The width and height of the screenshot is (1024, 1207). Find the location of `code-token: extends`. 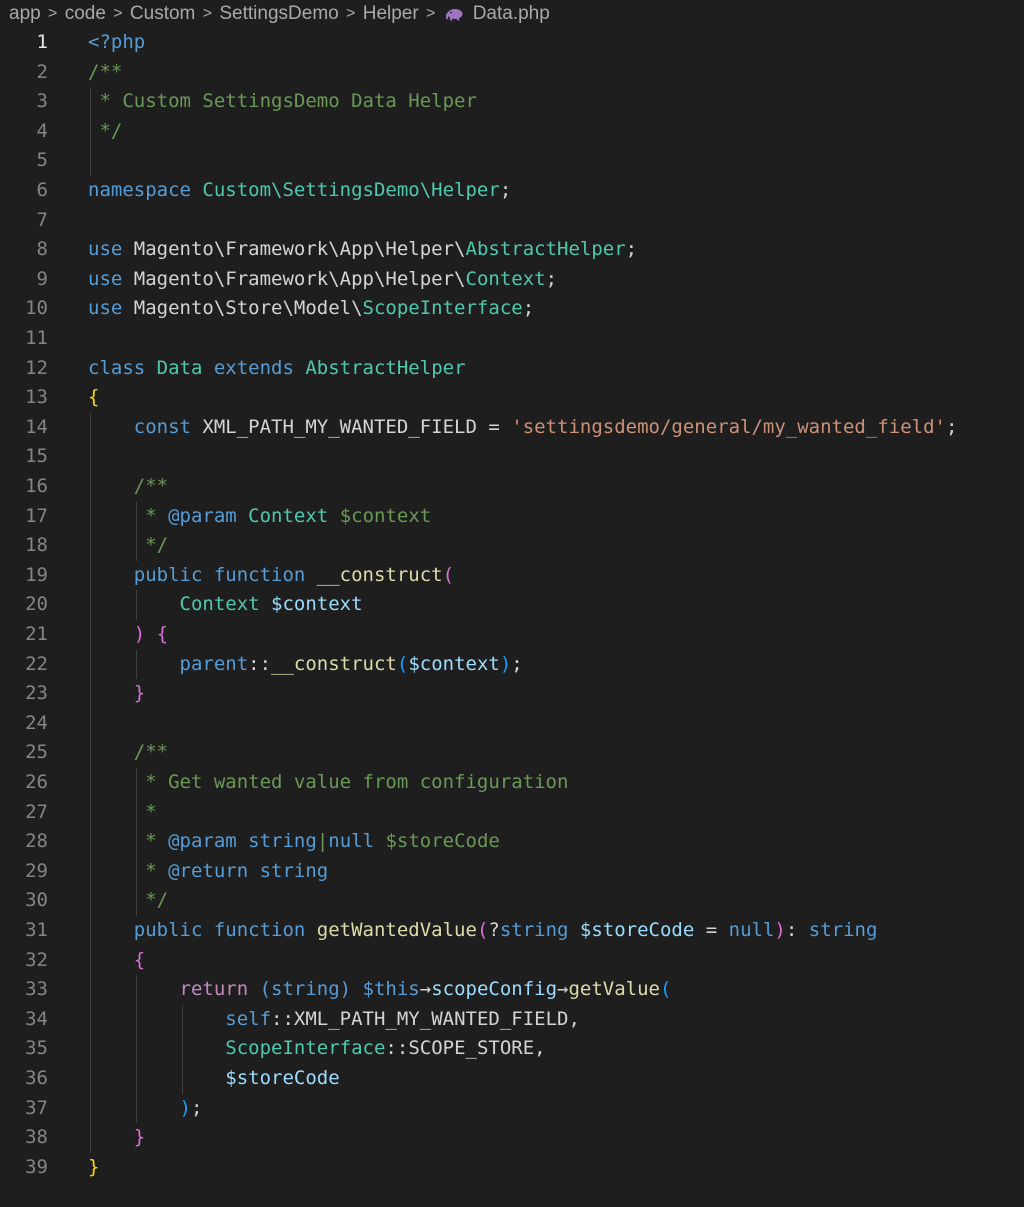

code-token: extends is located at coordinates (259, 367).